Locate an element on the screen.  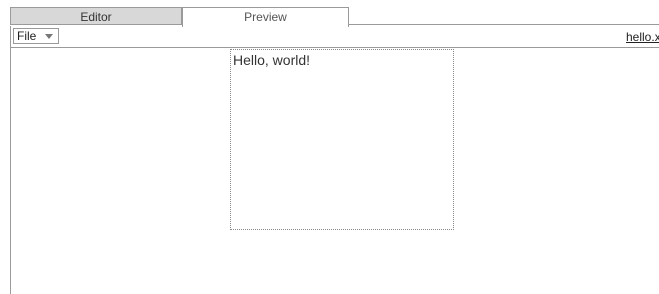
file-name-link: hello.xml is located at coordinates (642, 37).